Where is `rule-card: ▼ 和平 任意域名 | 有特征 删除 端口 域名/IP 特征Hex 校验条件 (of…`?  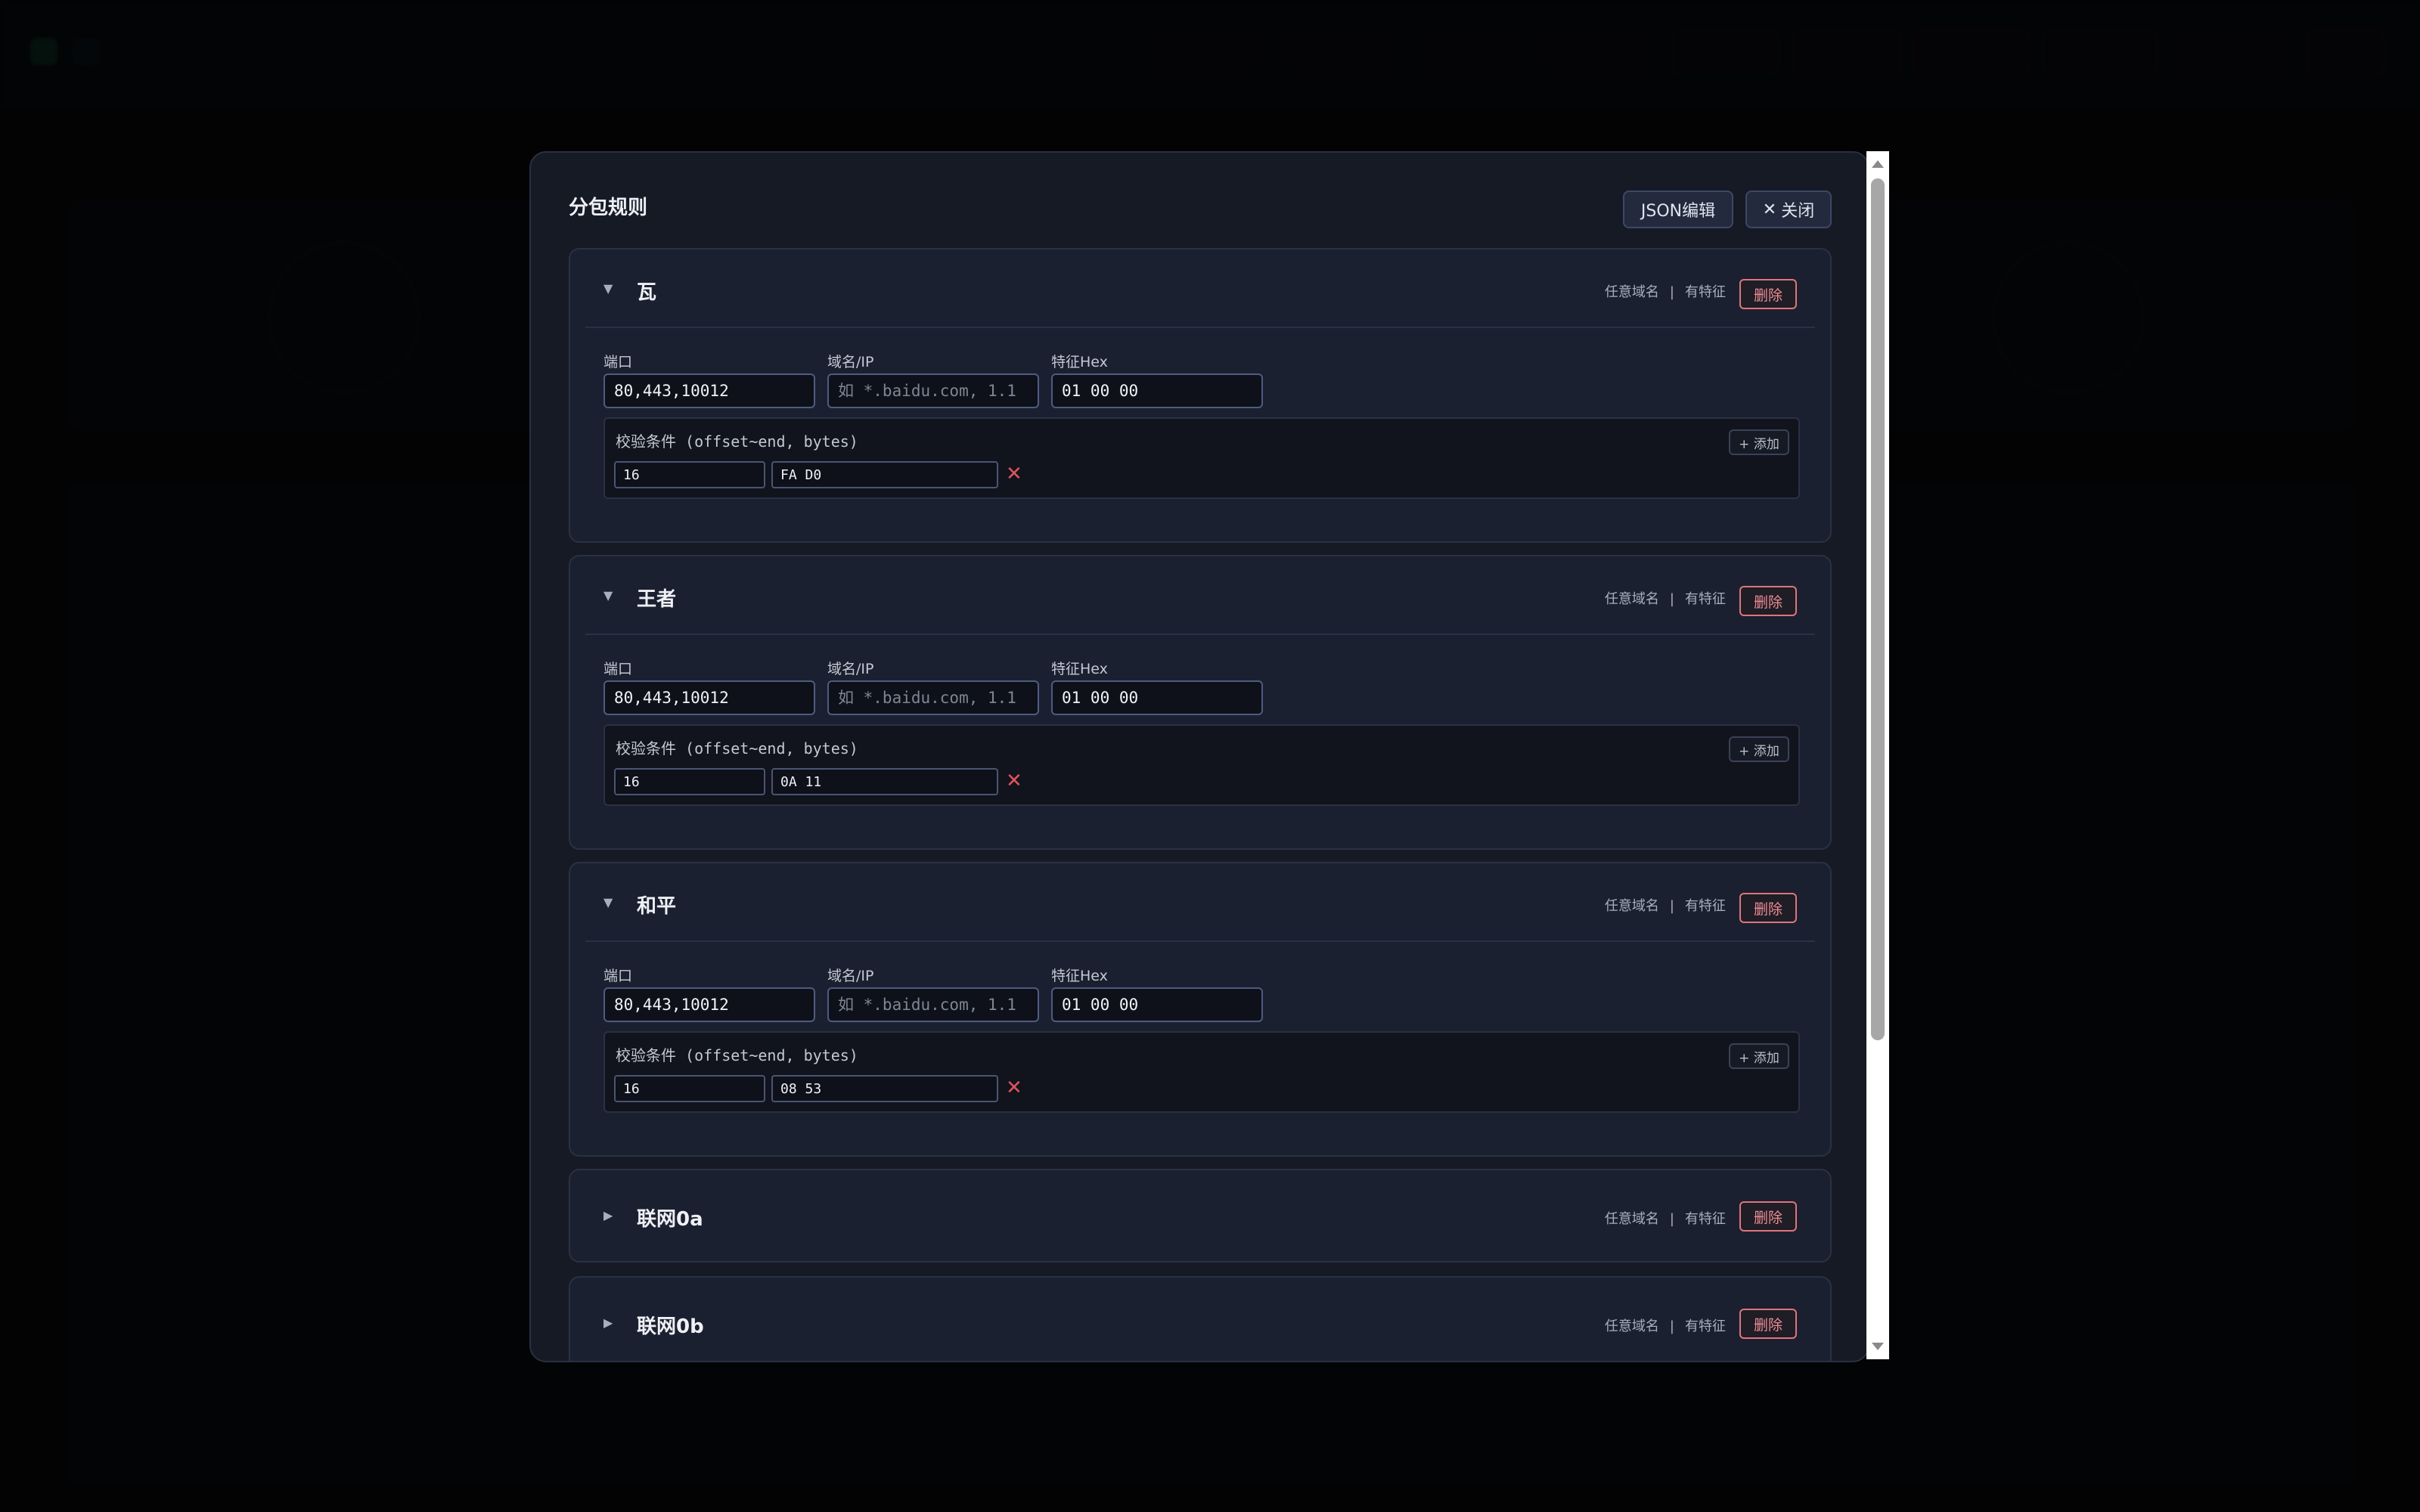
rule-card: ▼ 和平 任意域名 | 有特征 删除 端口 域名/IP 特征Hex 校验条件 (of… is located at coordinates (1200, 1009).